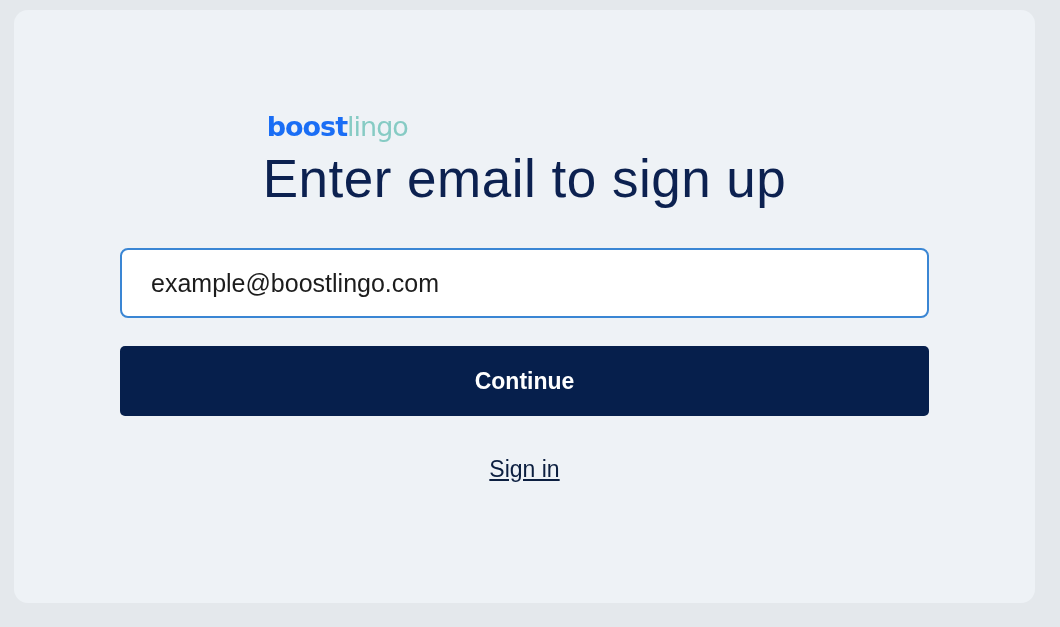  I want to click on email-field: example@boostlingo.com, so click(524, 283).